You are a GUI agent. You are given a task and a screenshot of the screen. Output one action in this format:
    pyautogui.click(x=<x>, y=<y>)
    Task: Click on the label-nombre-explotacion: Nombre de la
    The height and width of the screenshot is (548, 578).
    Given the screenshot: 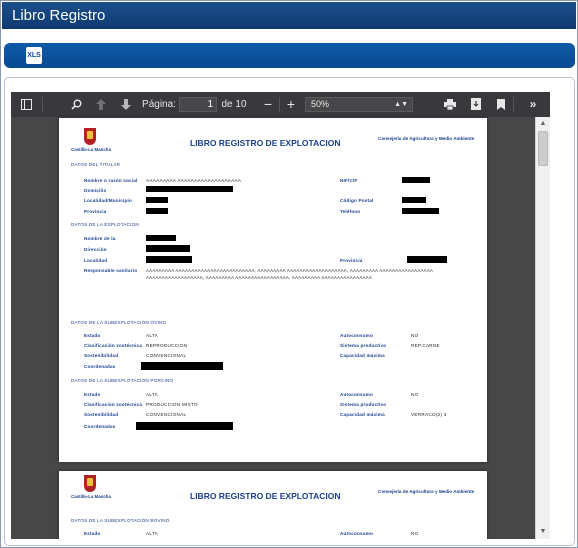 What is the action you would take?
    pyautogui.click(x=100, y=238)
    